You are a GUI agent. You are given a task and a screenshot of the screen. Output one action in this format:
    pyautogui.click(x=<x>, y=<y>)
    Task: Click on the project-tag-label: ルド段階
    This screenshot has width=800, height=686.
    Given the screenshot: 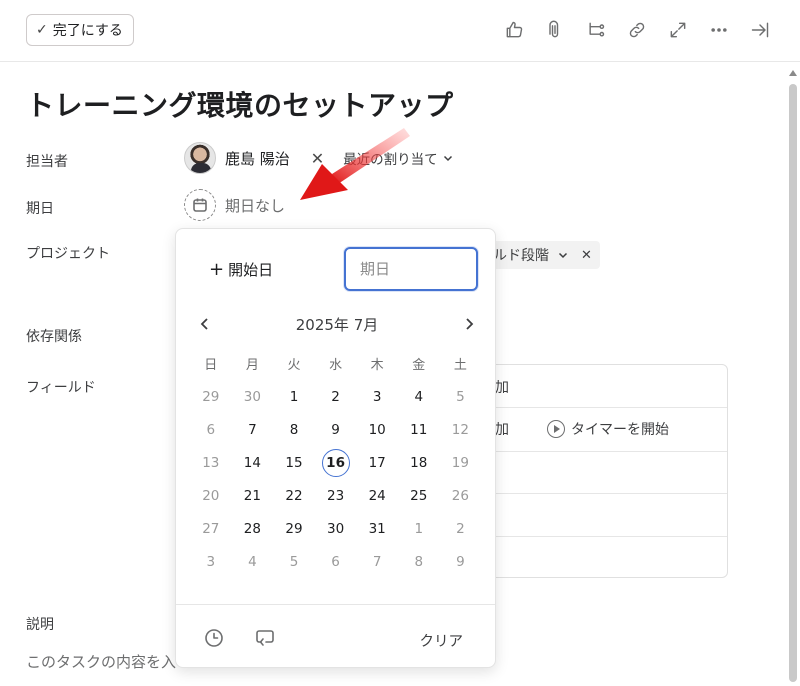 What is the action you would take?
    pyautogui.click(x=521, y=256)
    